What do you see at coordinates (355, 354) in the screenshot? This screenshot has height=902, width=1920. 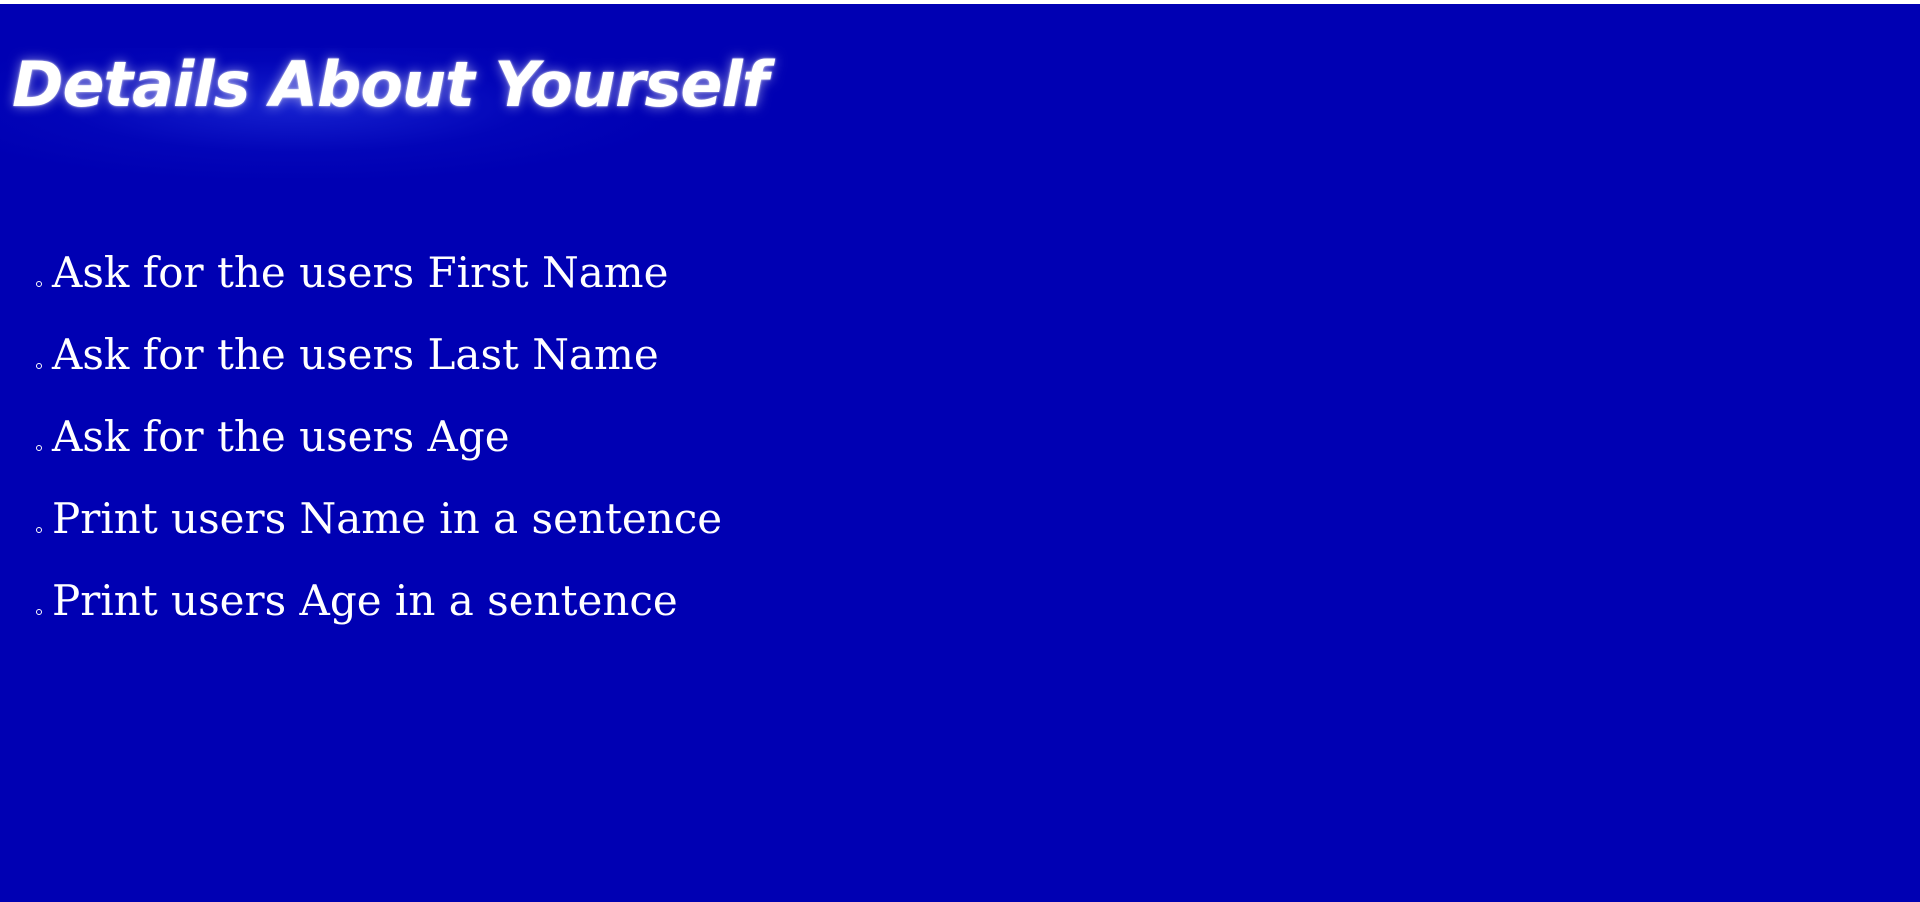 I see `list-item-text: Ask for the users Last Name` at bounding box center [355, 354].